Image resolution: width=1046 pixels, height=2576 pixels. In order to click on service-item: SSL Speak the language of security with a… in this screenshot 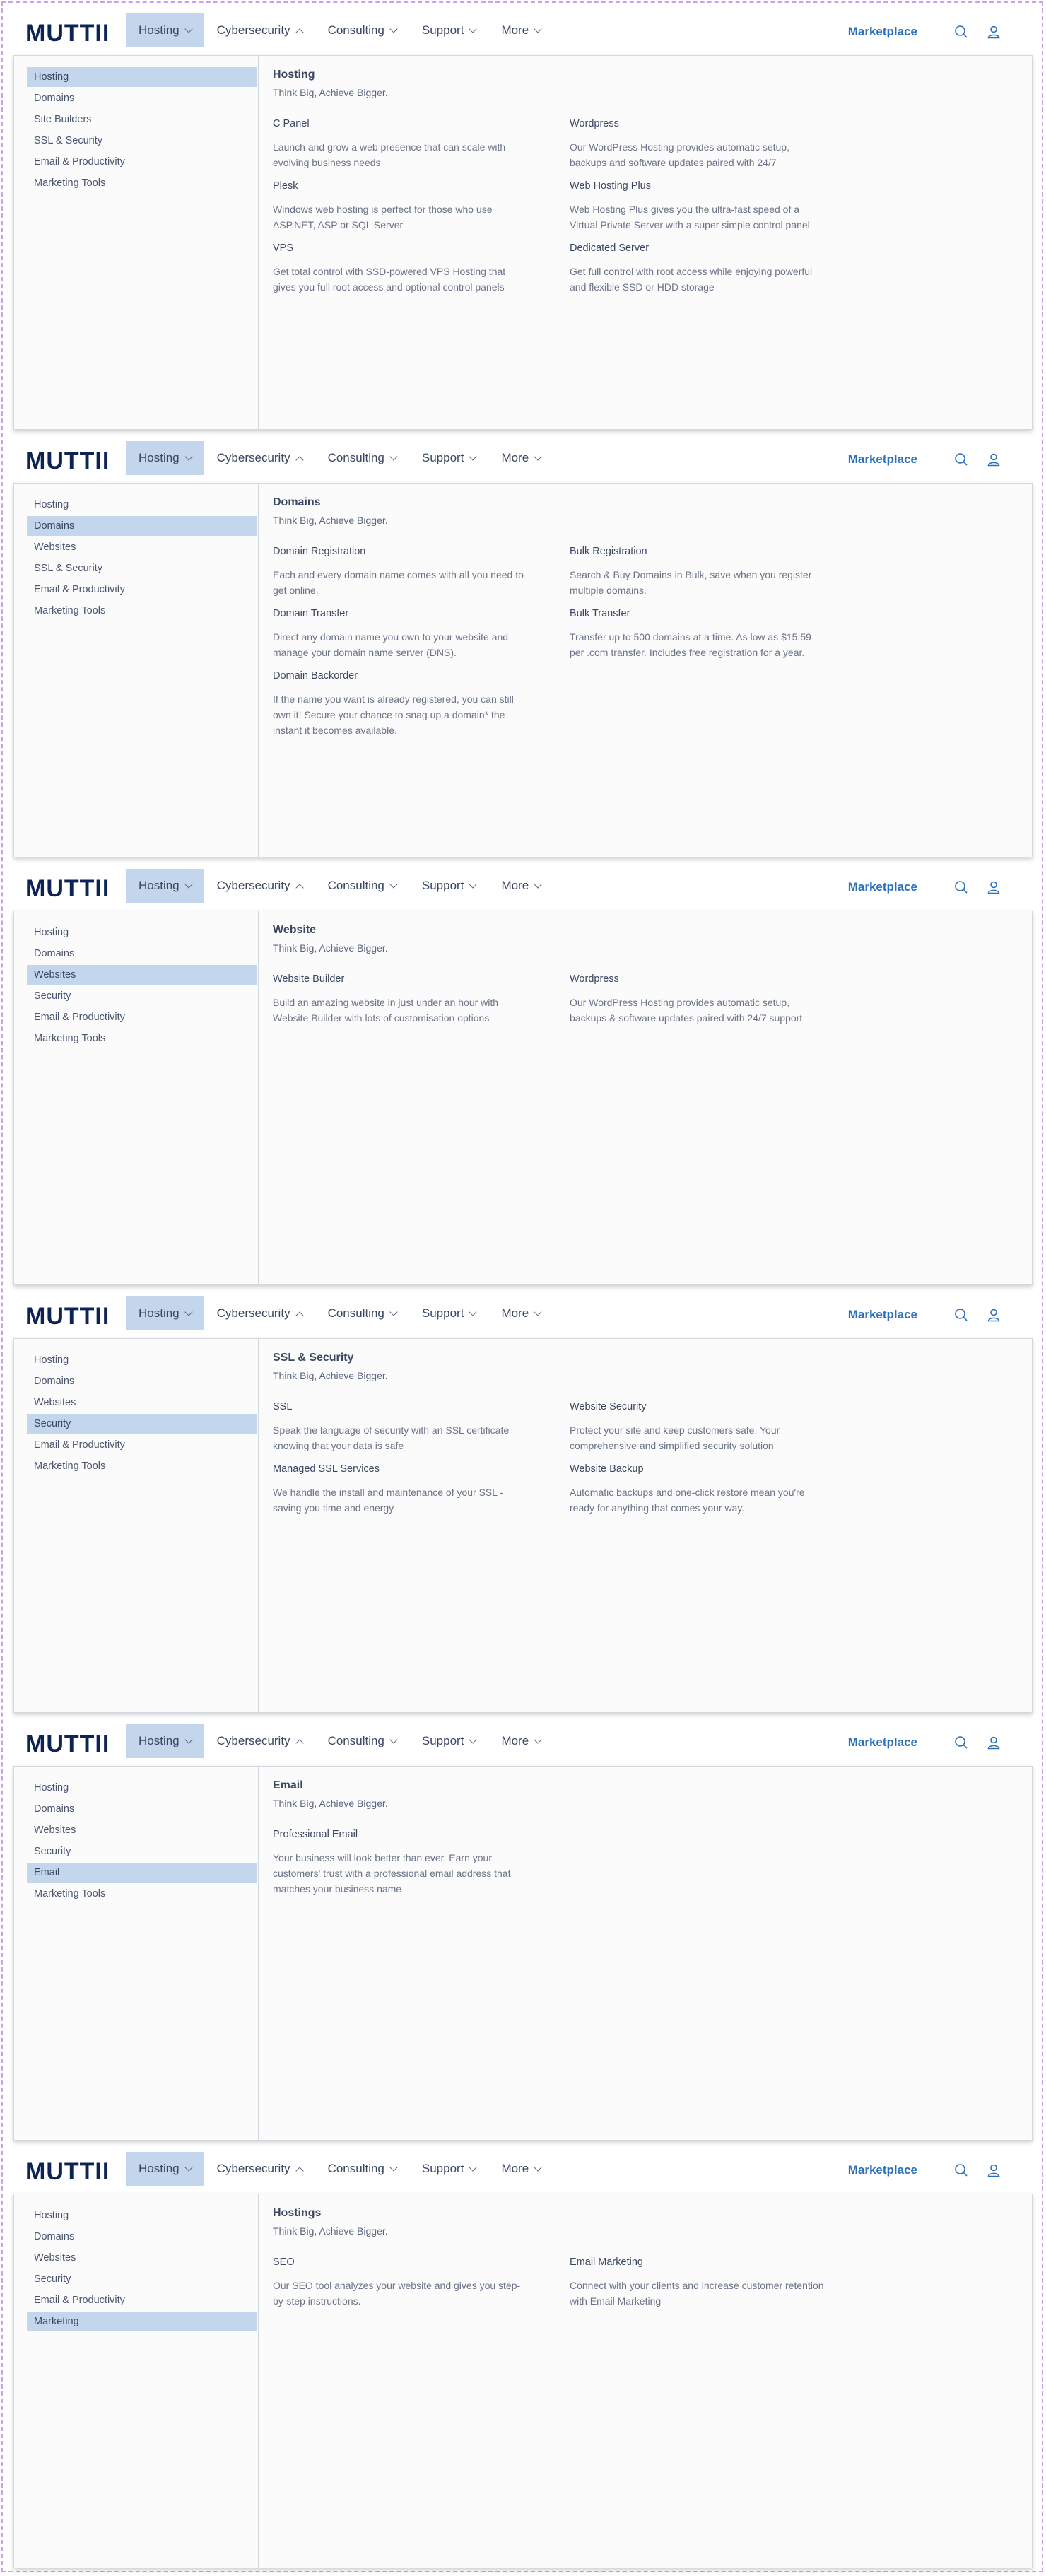, I will do `click(421, 1427)`.